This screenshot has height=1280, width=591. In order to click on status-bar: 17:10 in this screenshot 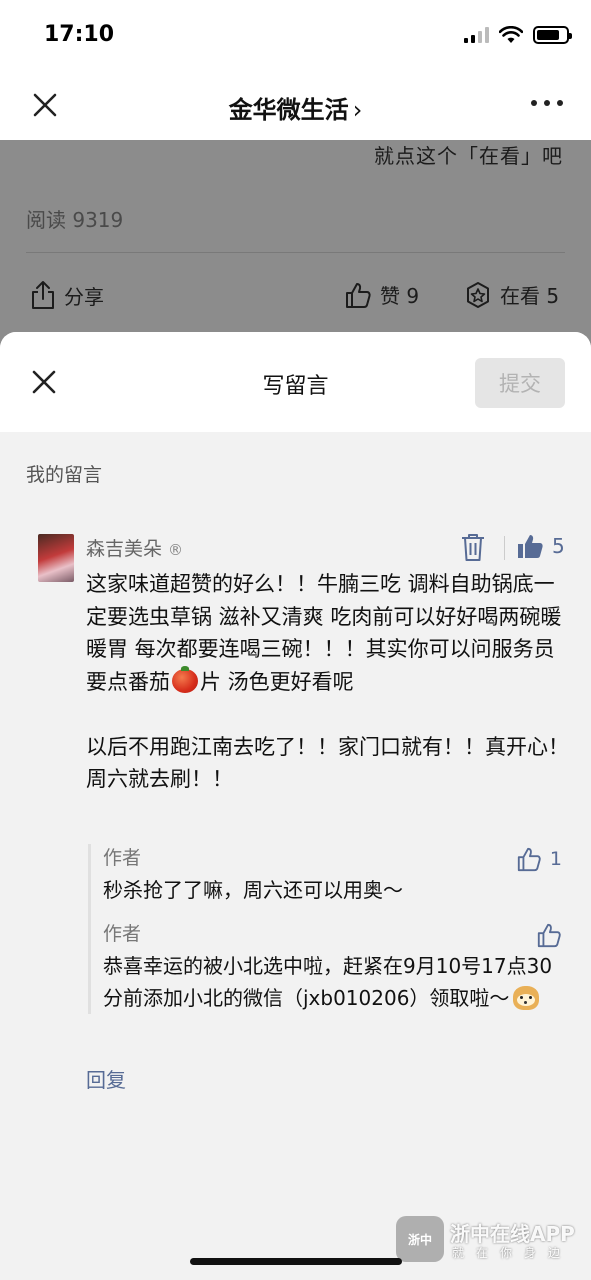, I will do `click(295, 35)`.